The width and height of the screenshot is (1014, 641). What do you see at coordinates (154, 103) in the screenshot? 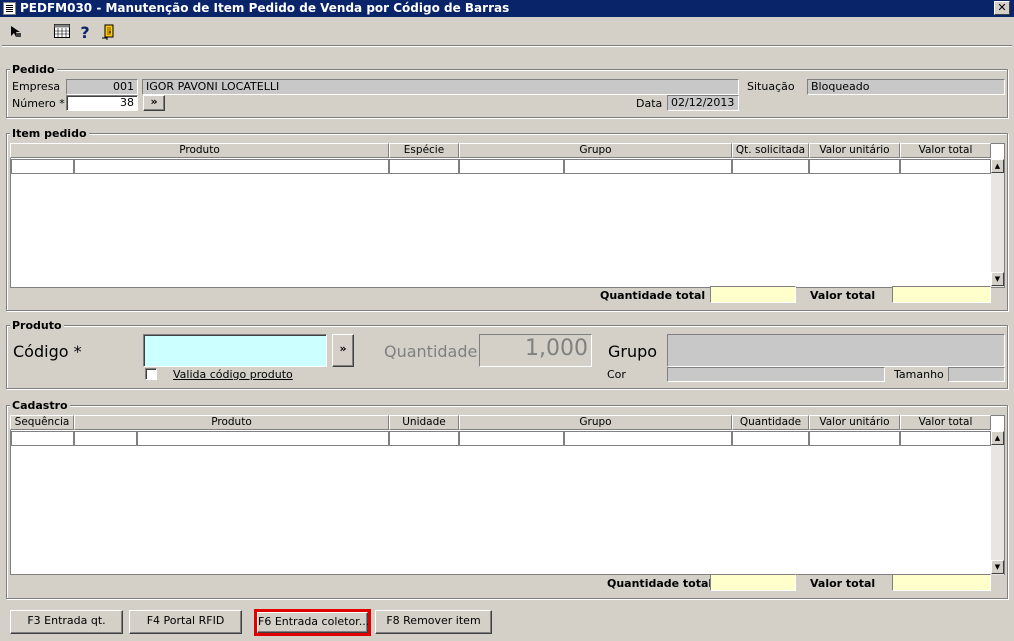
I see `pedido-lookup-button: »` at bounding box center [154, 103].